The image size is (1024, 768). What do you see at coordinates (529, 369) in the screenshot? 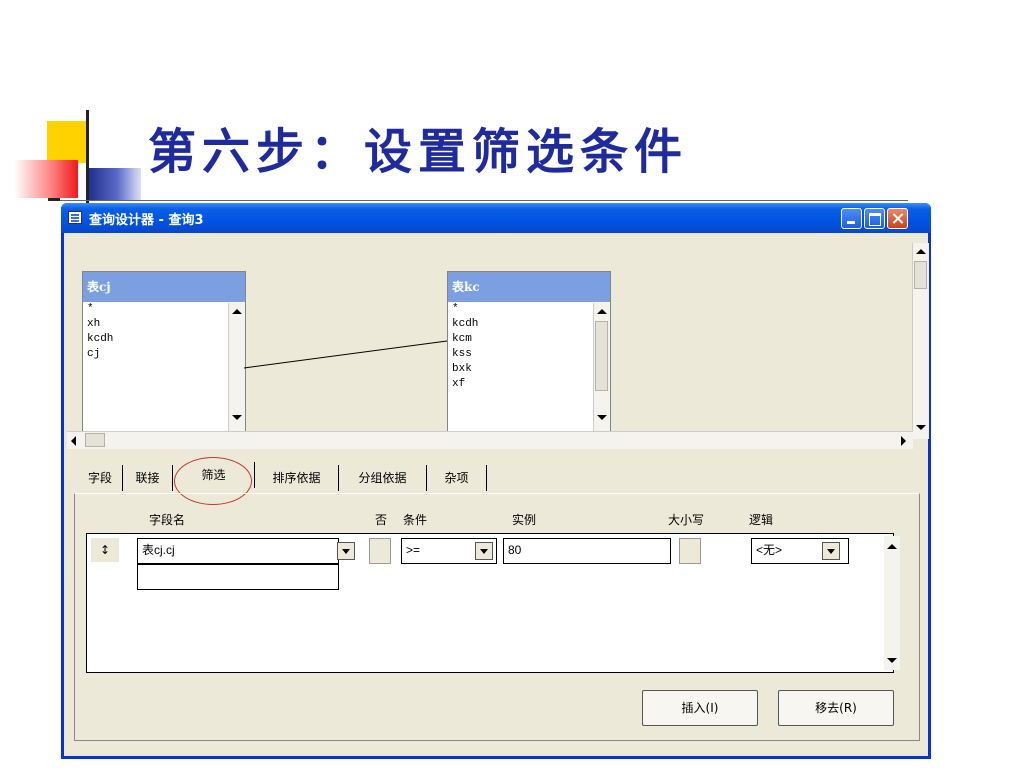
I see `table-kc-field: bxk` at bounding box center [529, 369].